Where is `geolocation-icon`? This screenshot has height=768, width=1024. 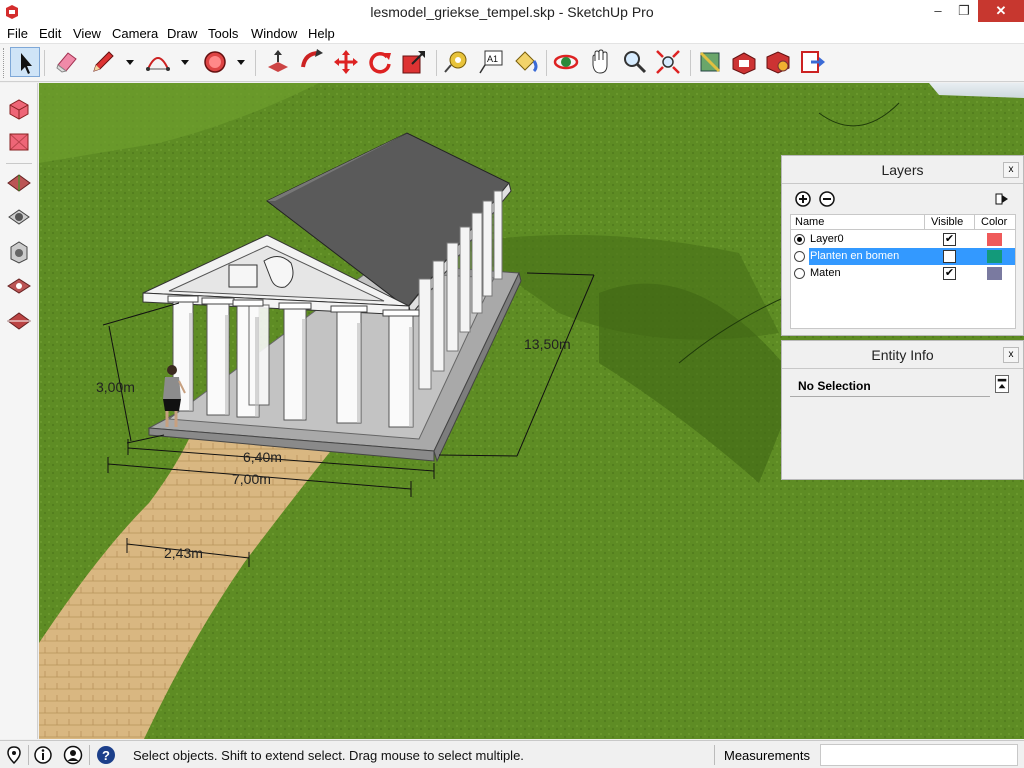
geolocation-icon is located at coordinates (14, 755).